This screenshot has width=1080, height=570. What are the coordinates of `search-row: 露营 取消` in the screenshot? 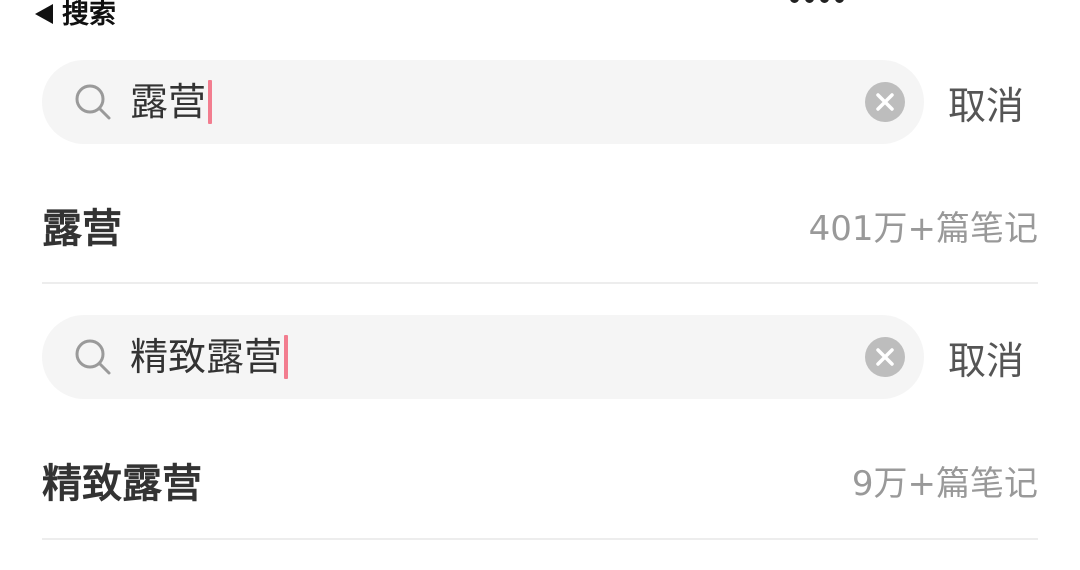 It's located at (540, 102).